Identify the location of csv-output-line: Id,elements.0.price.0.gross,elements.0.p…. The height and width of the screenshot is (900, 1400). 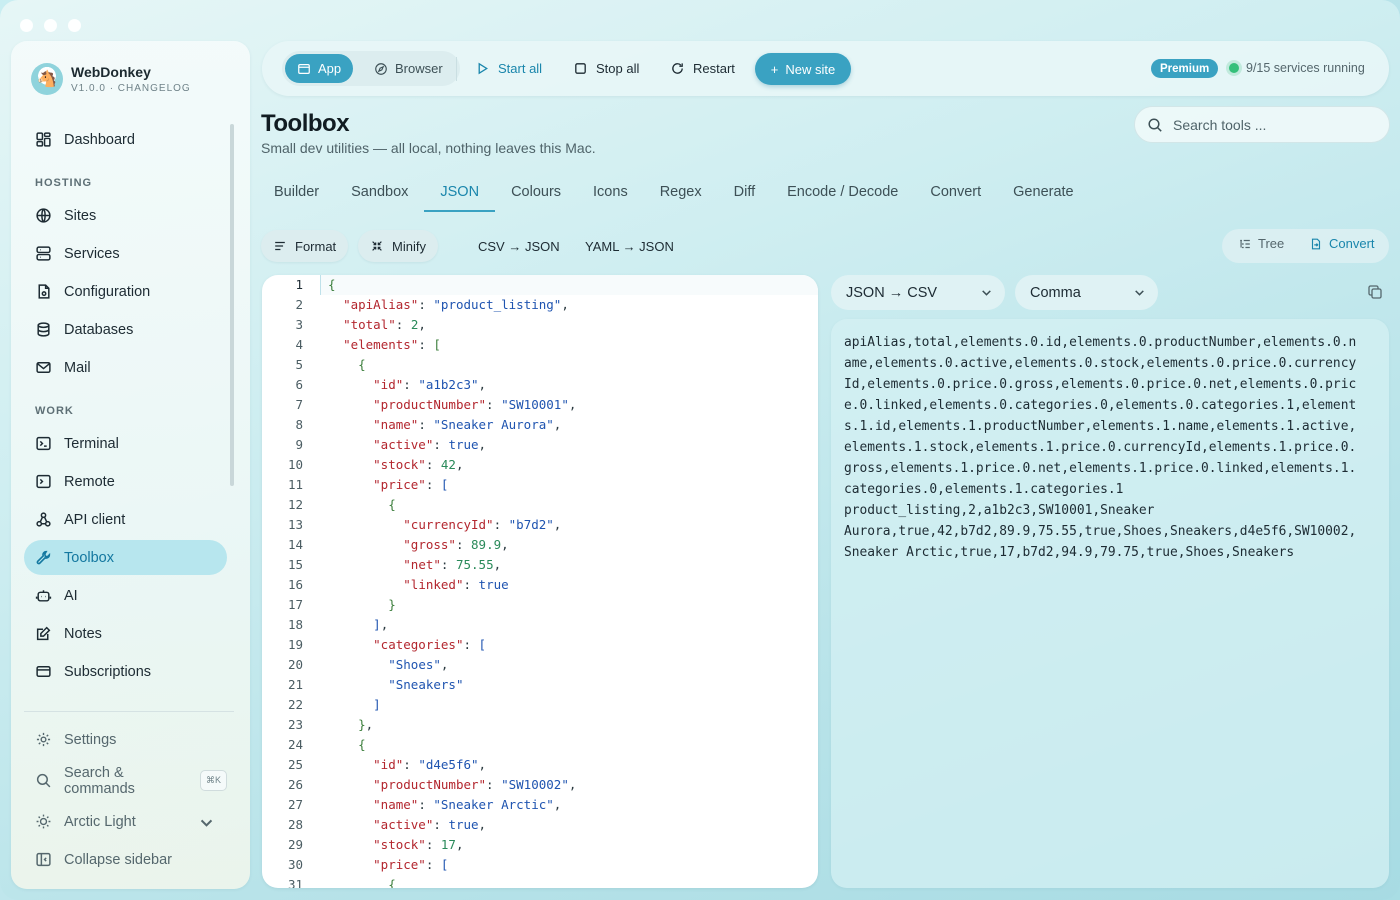
(1100, 384).